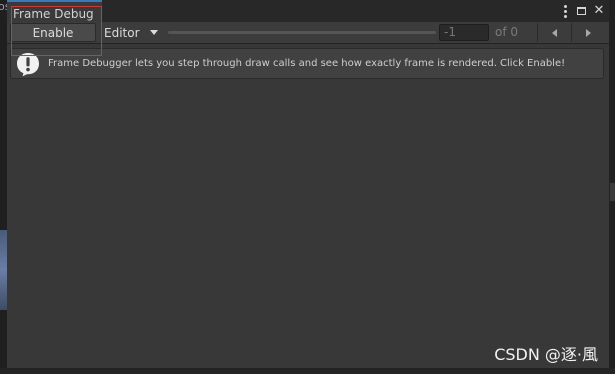  What do you see at coordinates (154, 32) in the screenshot?
I see `chevron-down-icon` at bounding box center [154, 32].